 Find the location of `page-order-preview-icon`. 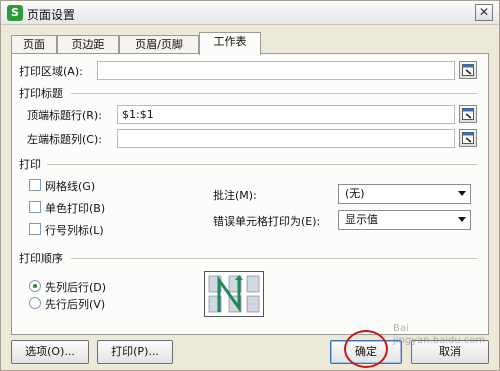

page-order-preview-icon is located at coordinates (234, 294).